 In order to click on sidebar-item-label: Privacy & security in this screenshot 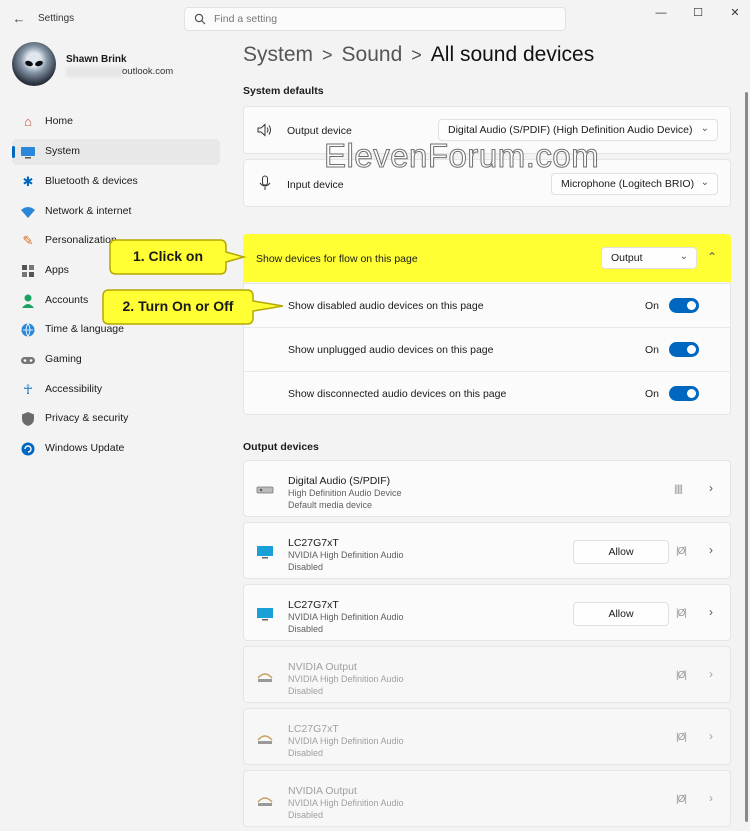, I will do `click(87, 418)`.